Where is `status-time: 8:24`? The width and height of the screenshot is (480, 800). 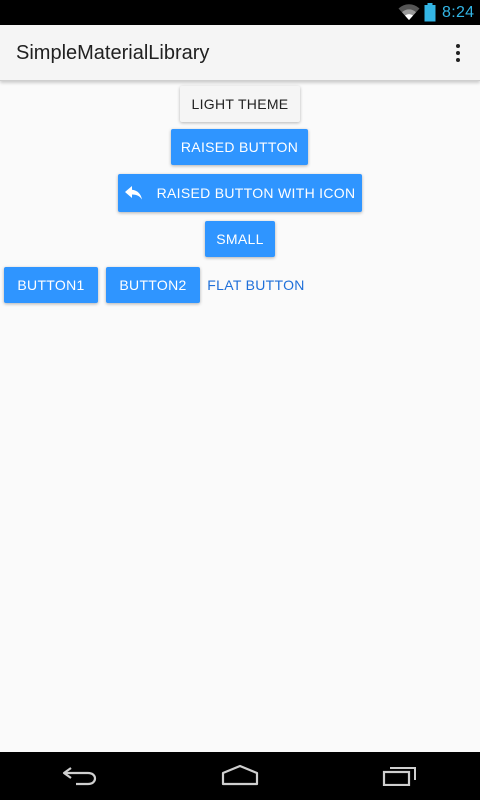
status-time: 8:24 is located at coordinates (458, 12).